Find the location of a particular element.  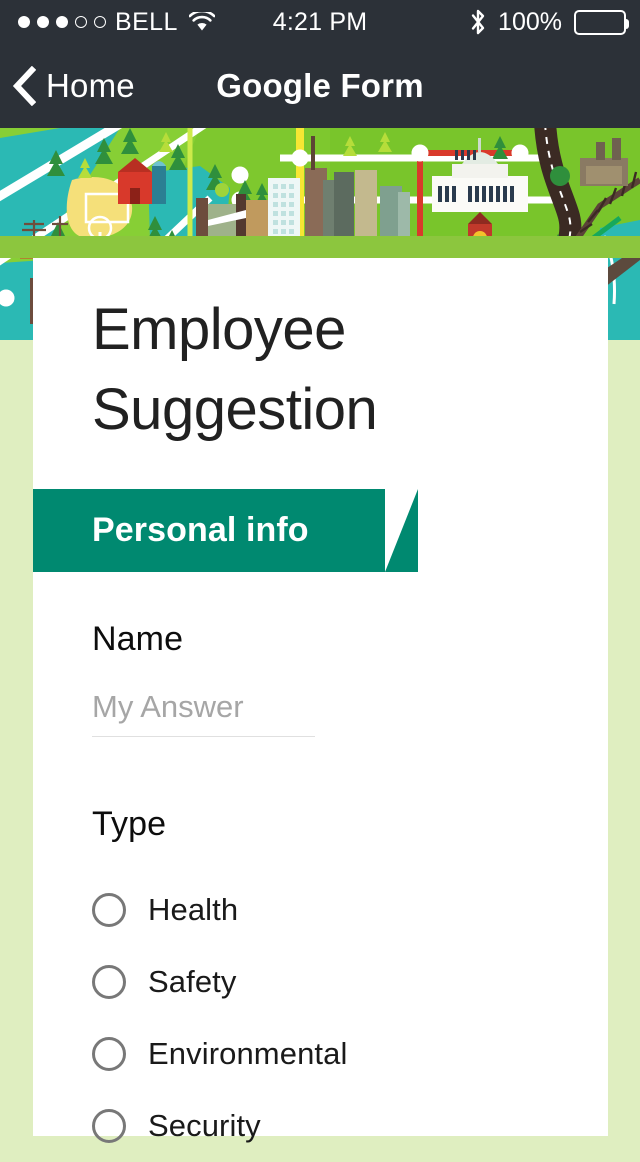

radio-option-security: Security is located at coordinates (322, 1126).